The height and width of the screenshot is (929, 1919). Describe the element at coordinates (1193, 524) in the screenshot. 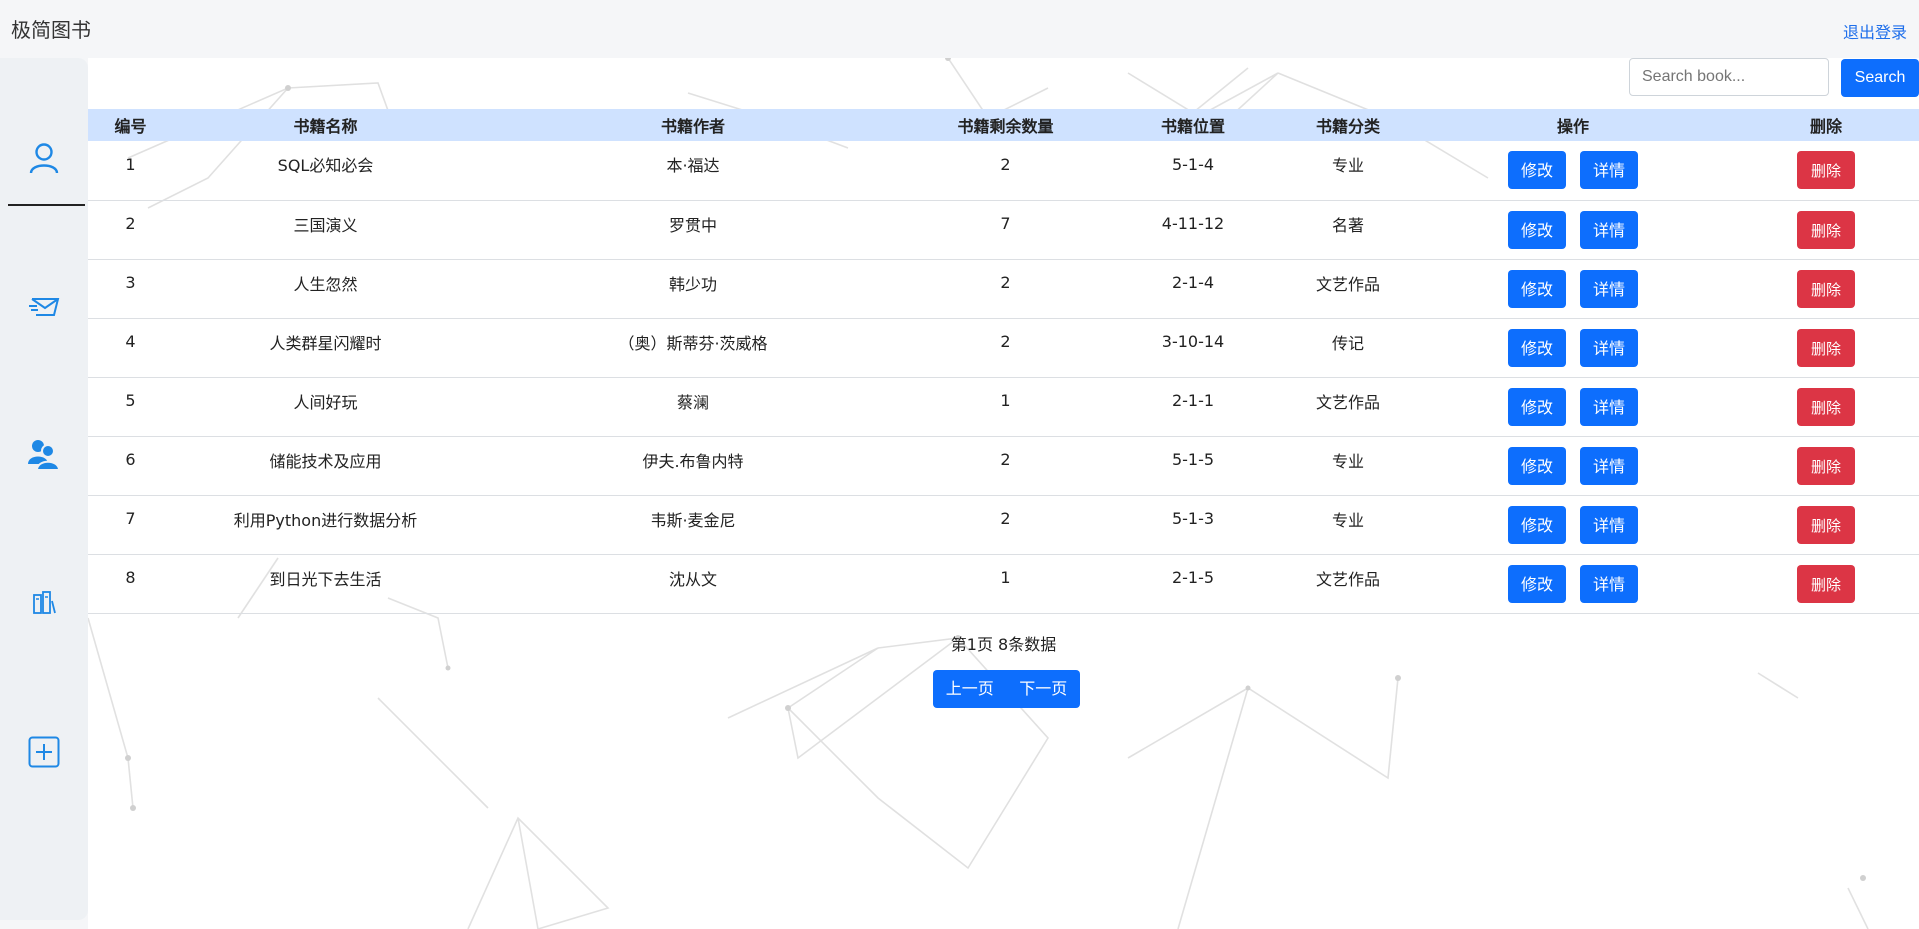

I see `cell-location: 5-1-3` at that location.